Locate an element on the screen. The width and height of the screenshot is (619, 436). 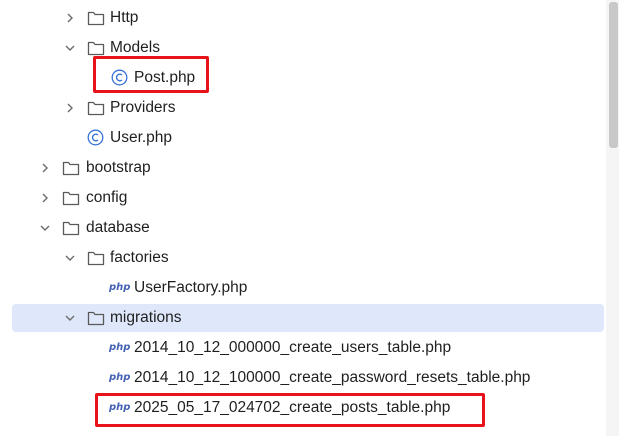
tree-item-database: database is located at coordinates (303, 228).